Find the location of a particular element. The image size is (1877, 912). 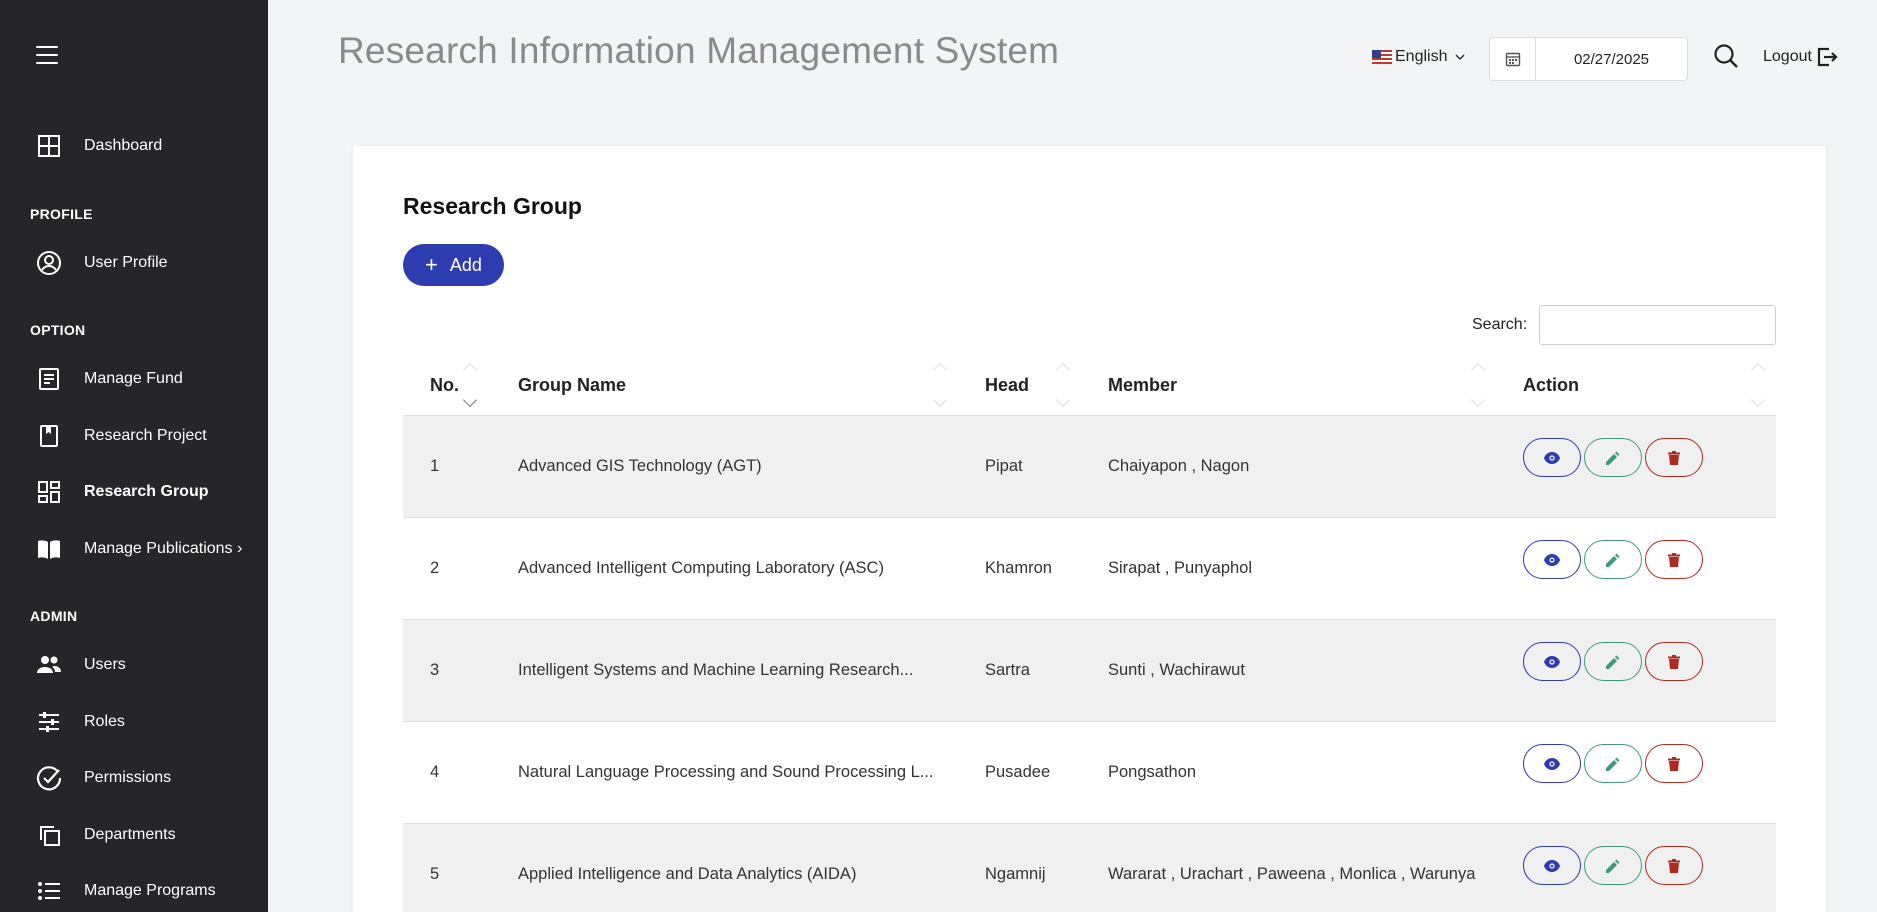

calendar-icon is located at coordinates (1513, 59).